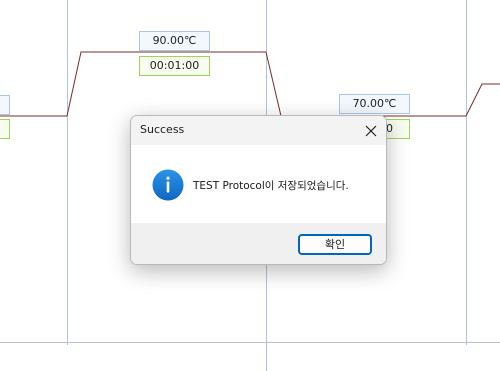 Image resolution: width=500 pixels, height=371 pixels. I want to click on ok-button: 확인, so click(335, 244).